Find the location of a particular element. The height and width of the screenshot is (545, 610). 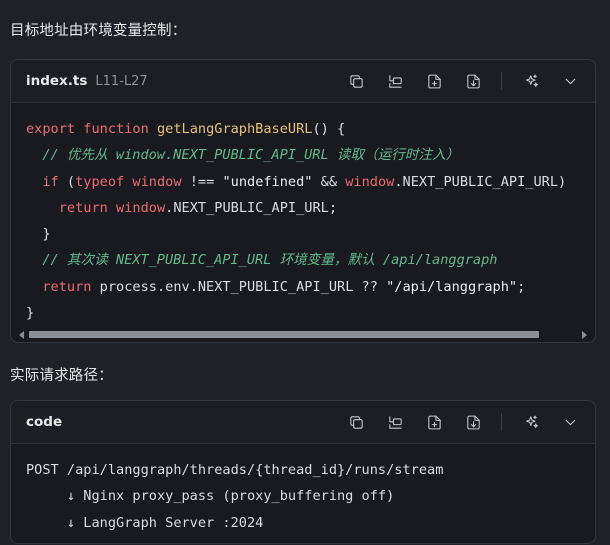

code-token: () { is located at coordinates (329, 129).